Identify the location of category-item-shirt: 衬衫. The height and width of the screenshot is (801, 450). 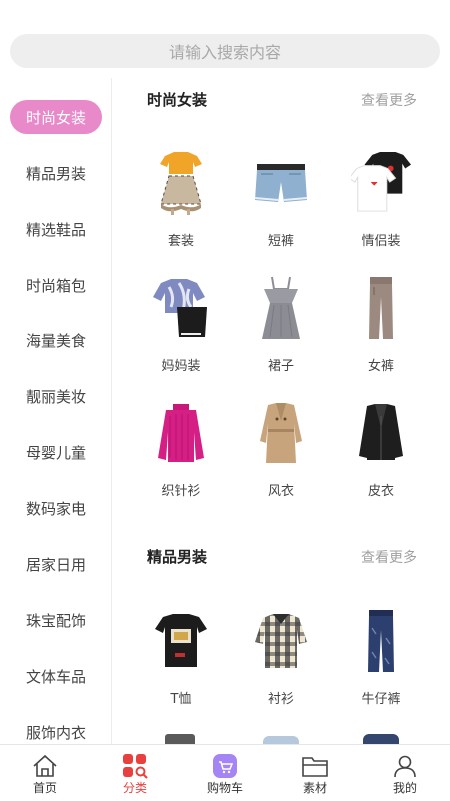
(281, 656).